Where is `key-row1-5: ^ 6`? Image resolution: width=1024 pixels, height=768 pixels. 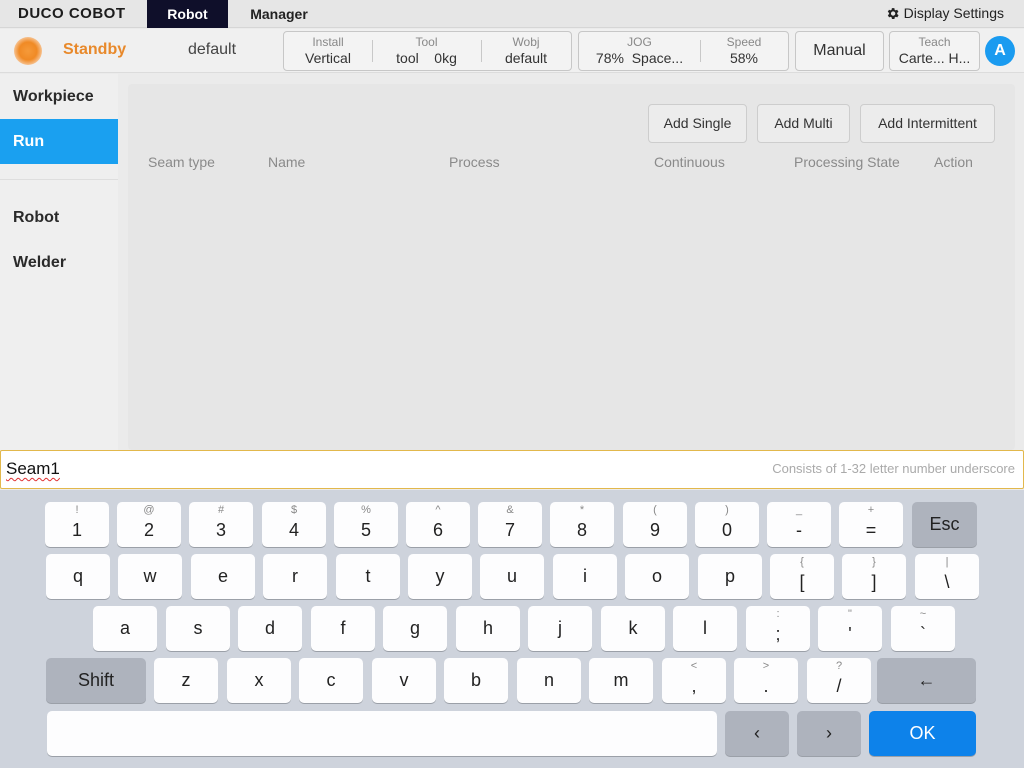 key-row1-5: ^ 6 is located at coordinates (438, 524).